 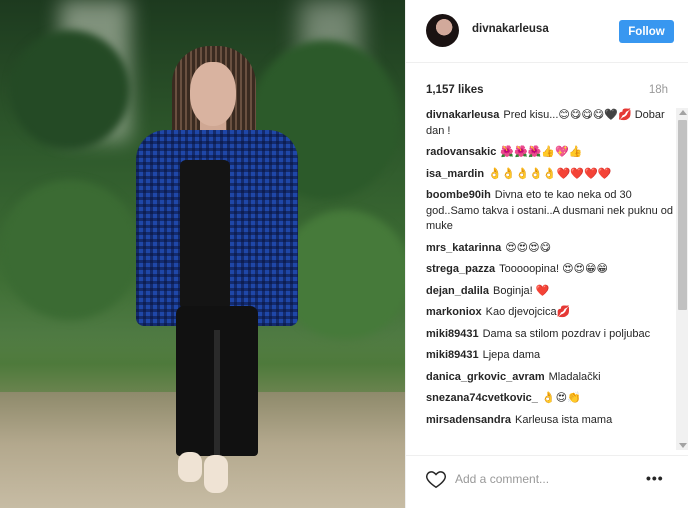 What do you see at coordinates (528, 312) in the screenshot?
I see `comment-text: Kao djevojcica💋` at bounding box center [528, 312].